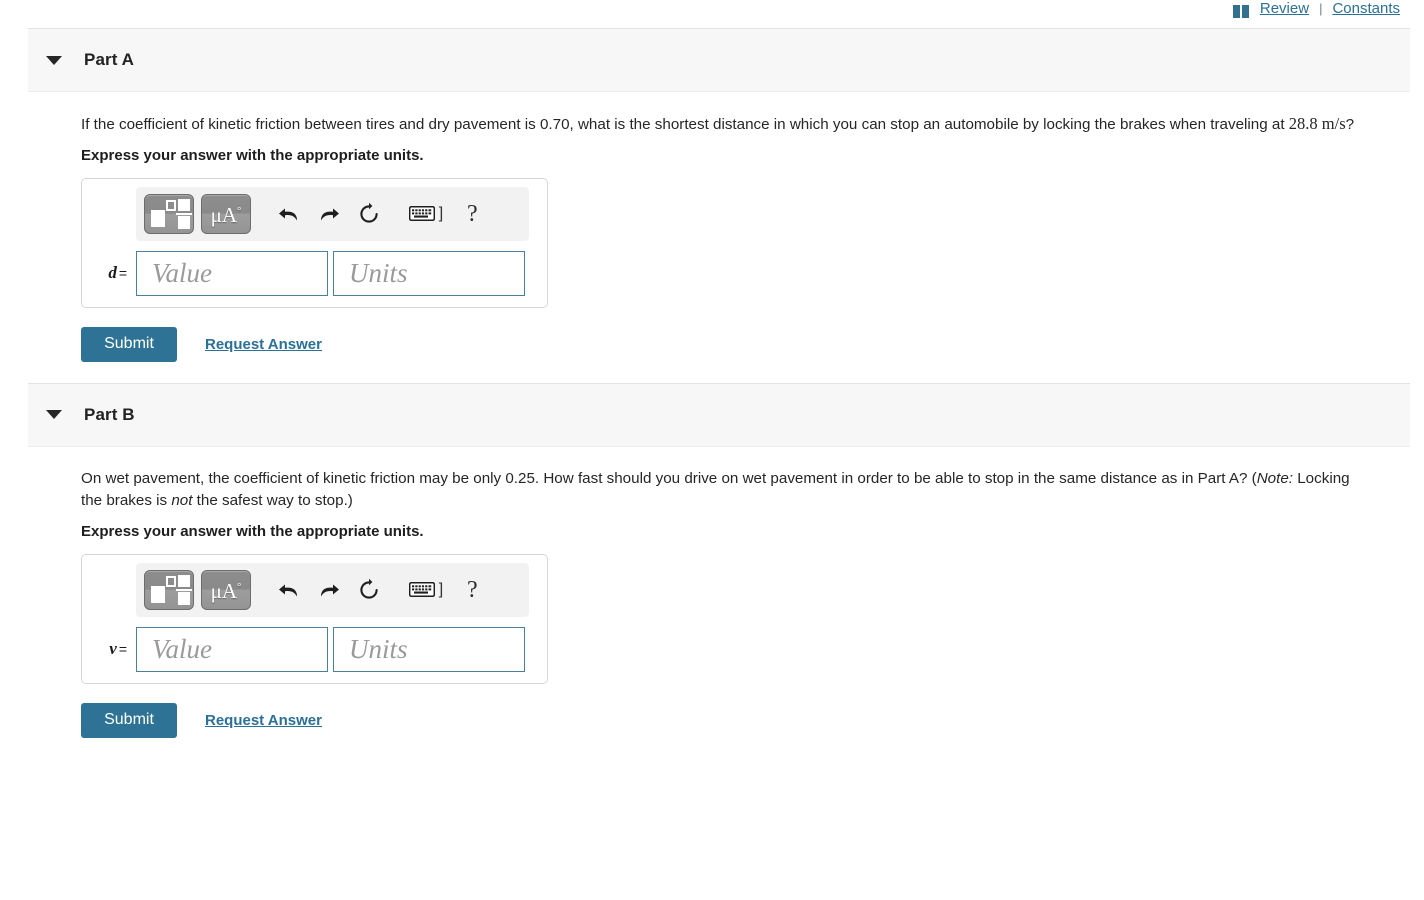  Describe the element at coordinates (719, 60) in the screenshot. I see `part-a-header: Part A` at that location.